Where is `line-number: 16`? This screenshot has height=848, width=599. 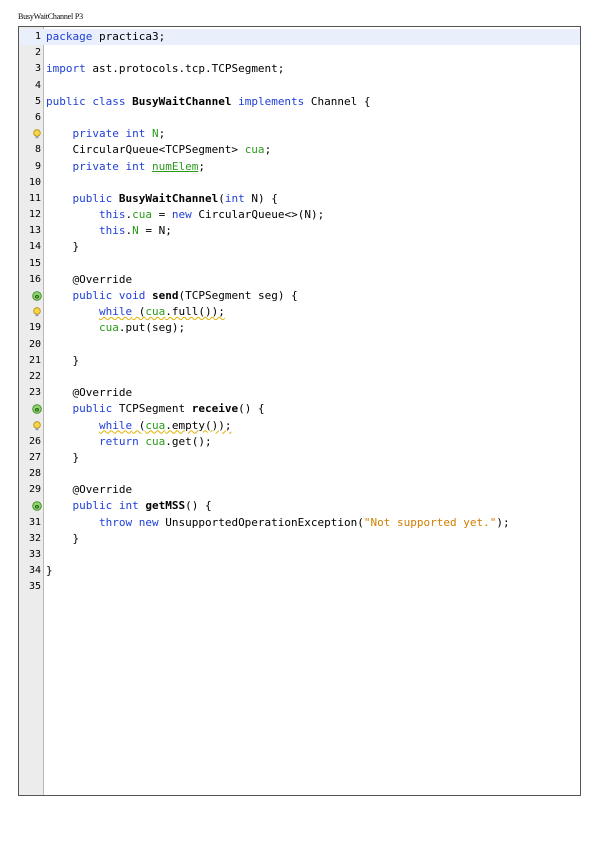
line-number: 16 is located at coordinates (34, 279).